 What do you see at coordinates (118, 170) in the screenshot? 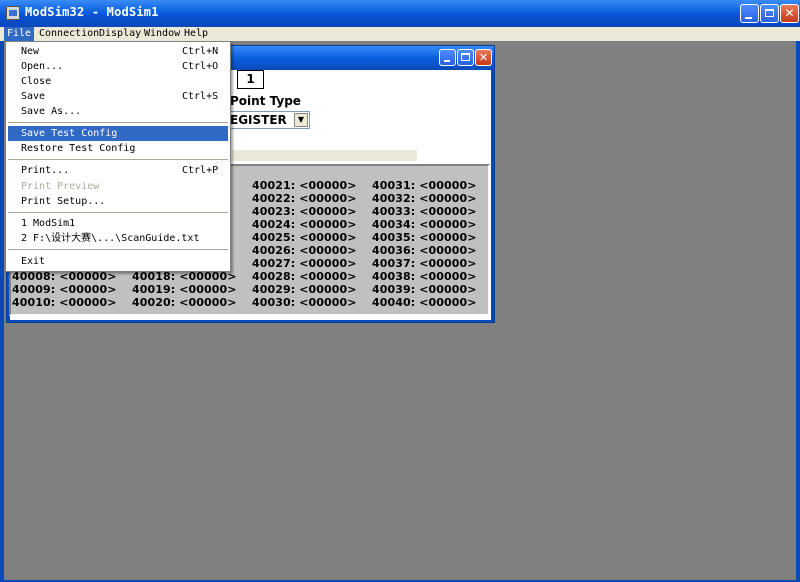
I see `menu-item-print: Print... Ctrl+P` at bounding box center [118, 170].